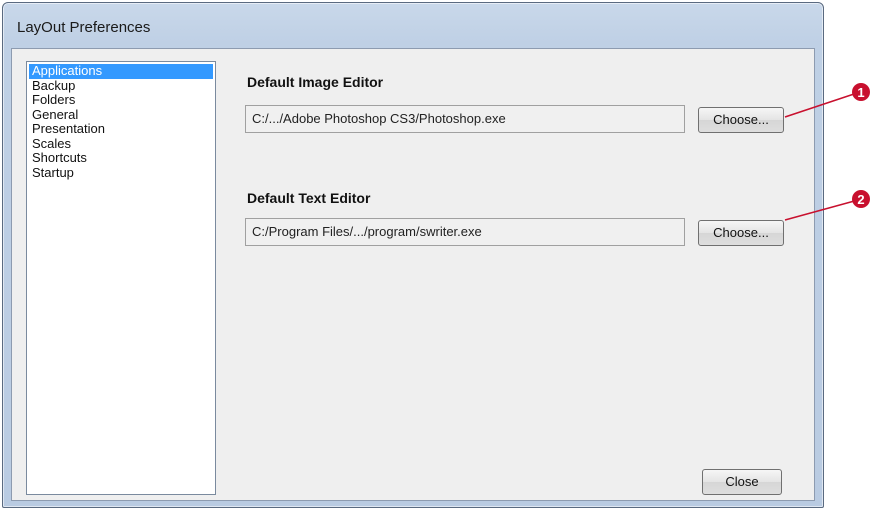  Describe the element at coordinates (121, 100) in the screenshot. I see `category-item-folders: Folders` at that location.